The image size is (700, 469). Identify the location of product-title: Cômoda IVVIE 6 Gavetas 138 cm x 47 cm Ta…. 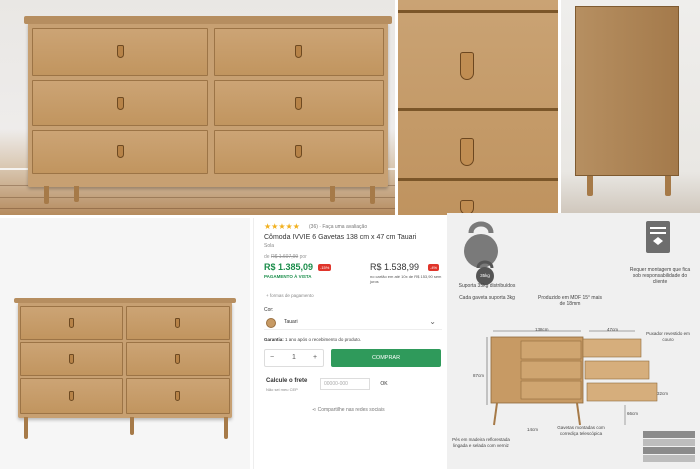
(340, 237).